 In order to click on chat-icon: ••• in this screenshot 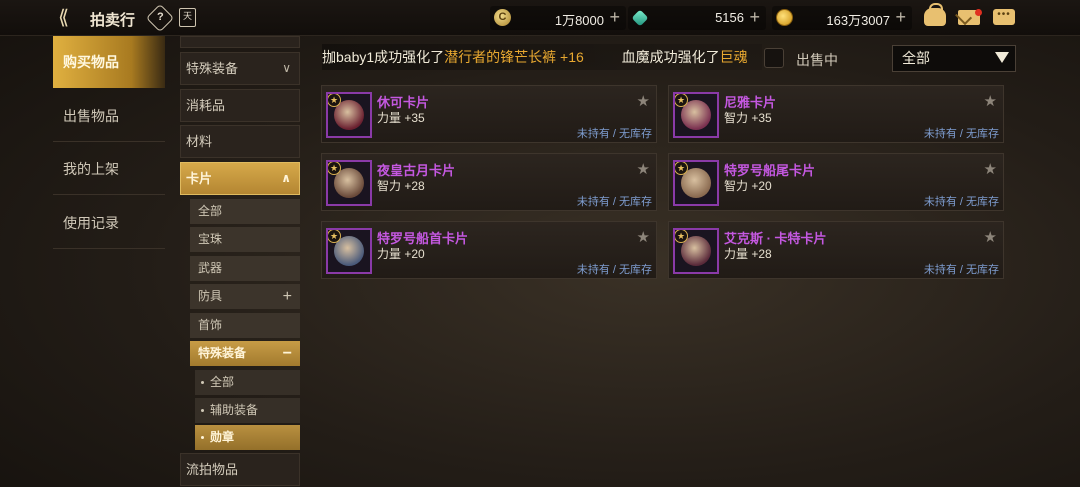, I will do `click(1004, 17)`.